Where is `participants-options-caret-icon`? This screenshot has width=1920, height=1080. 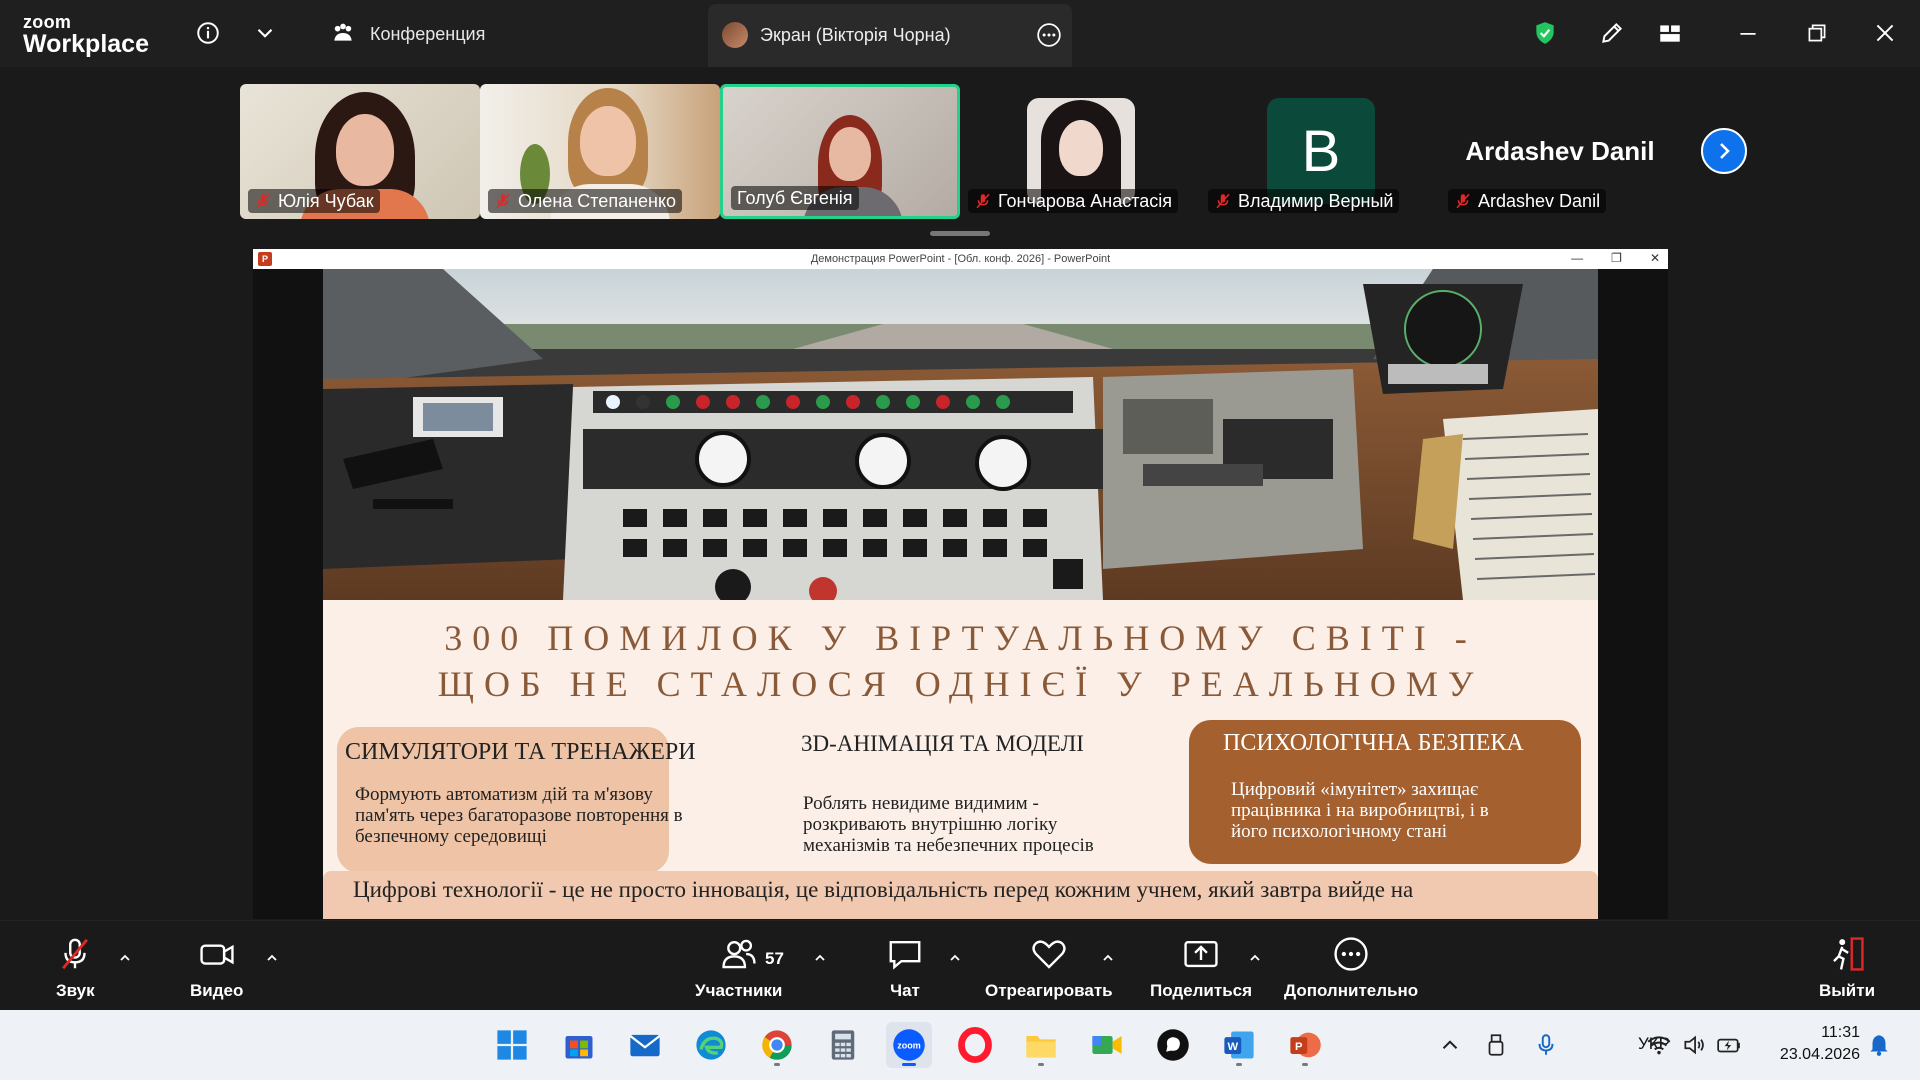
participants-options-caret-icon is located at coordinates (820, 958).